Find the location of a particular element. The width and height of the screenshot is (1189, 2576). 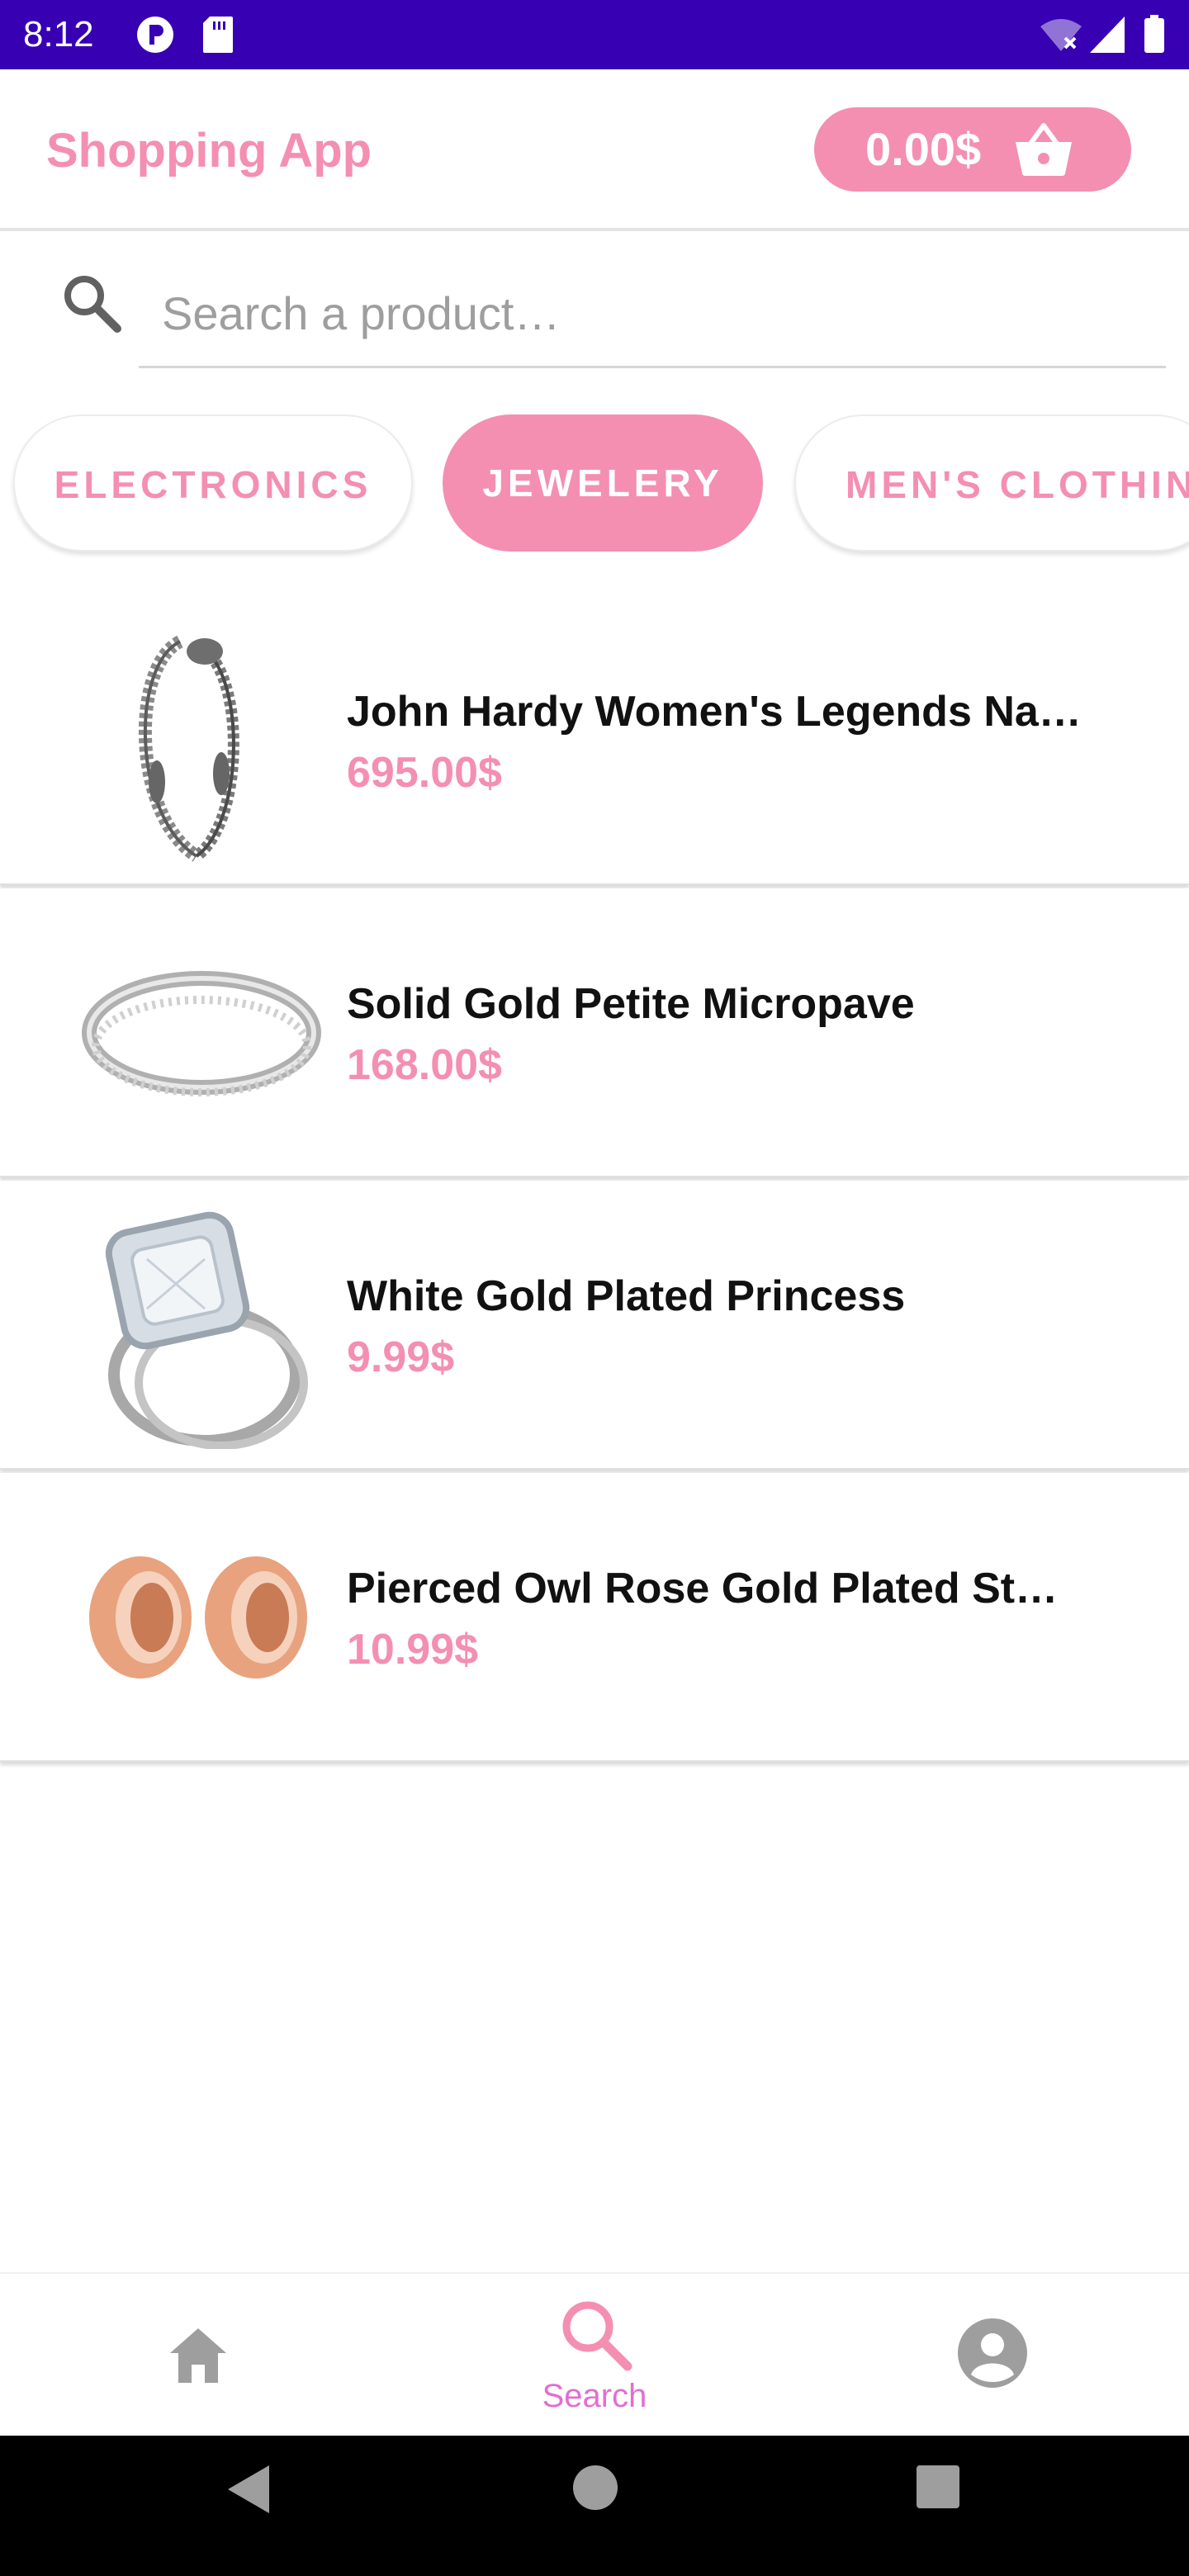

home-icon is located at coordinates (198, 2357).